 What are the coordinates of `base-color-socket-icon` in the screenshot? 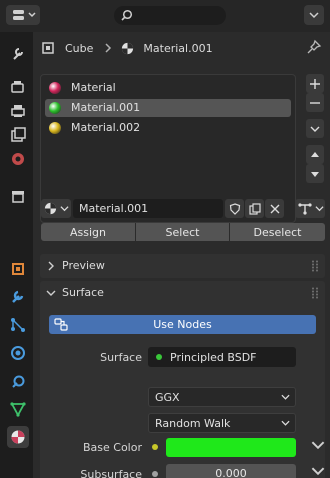 It's located at (155, 447).